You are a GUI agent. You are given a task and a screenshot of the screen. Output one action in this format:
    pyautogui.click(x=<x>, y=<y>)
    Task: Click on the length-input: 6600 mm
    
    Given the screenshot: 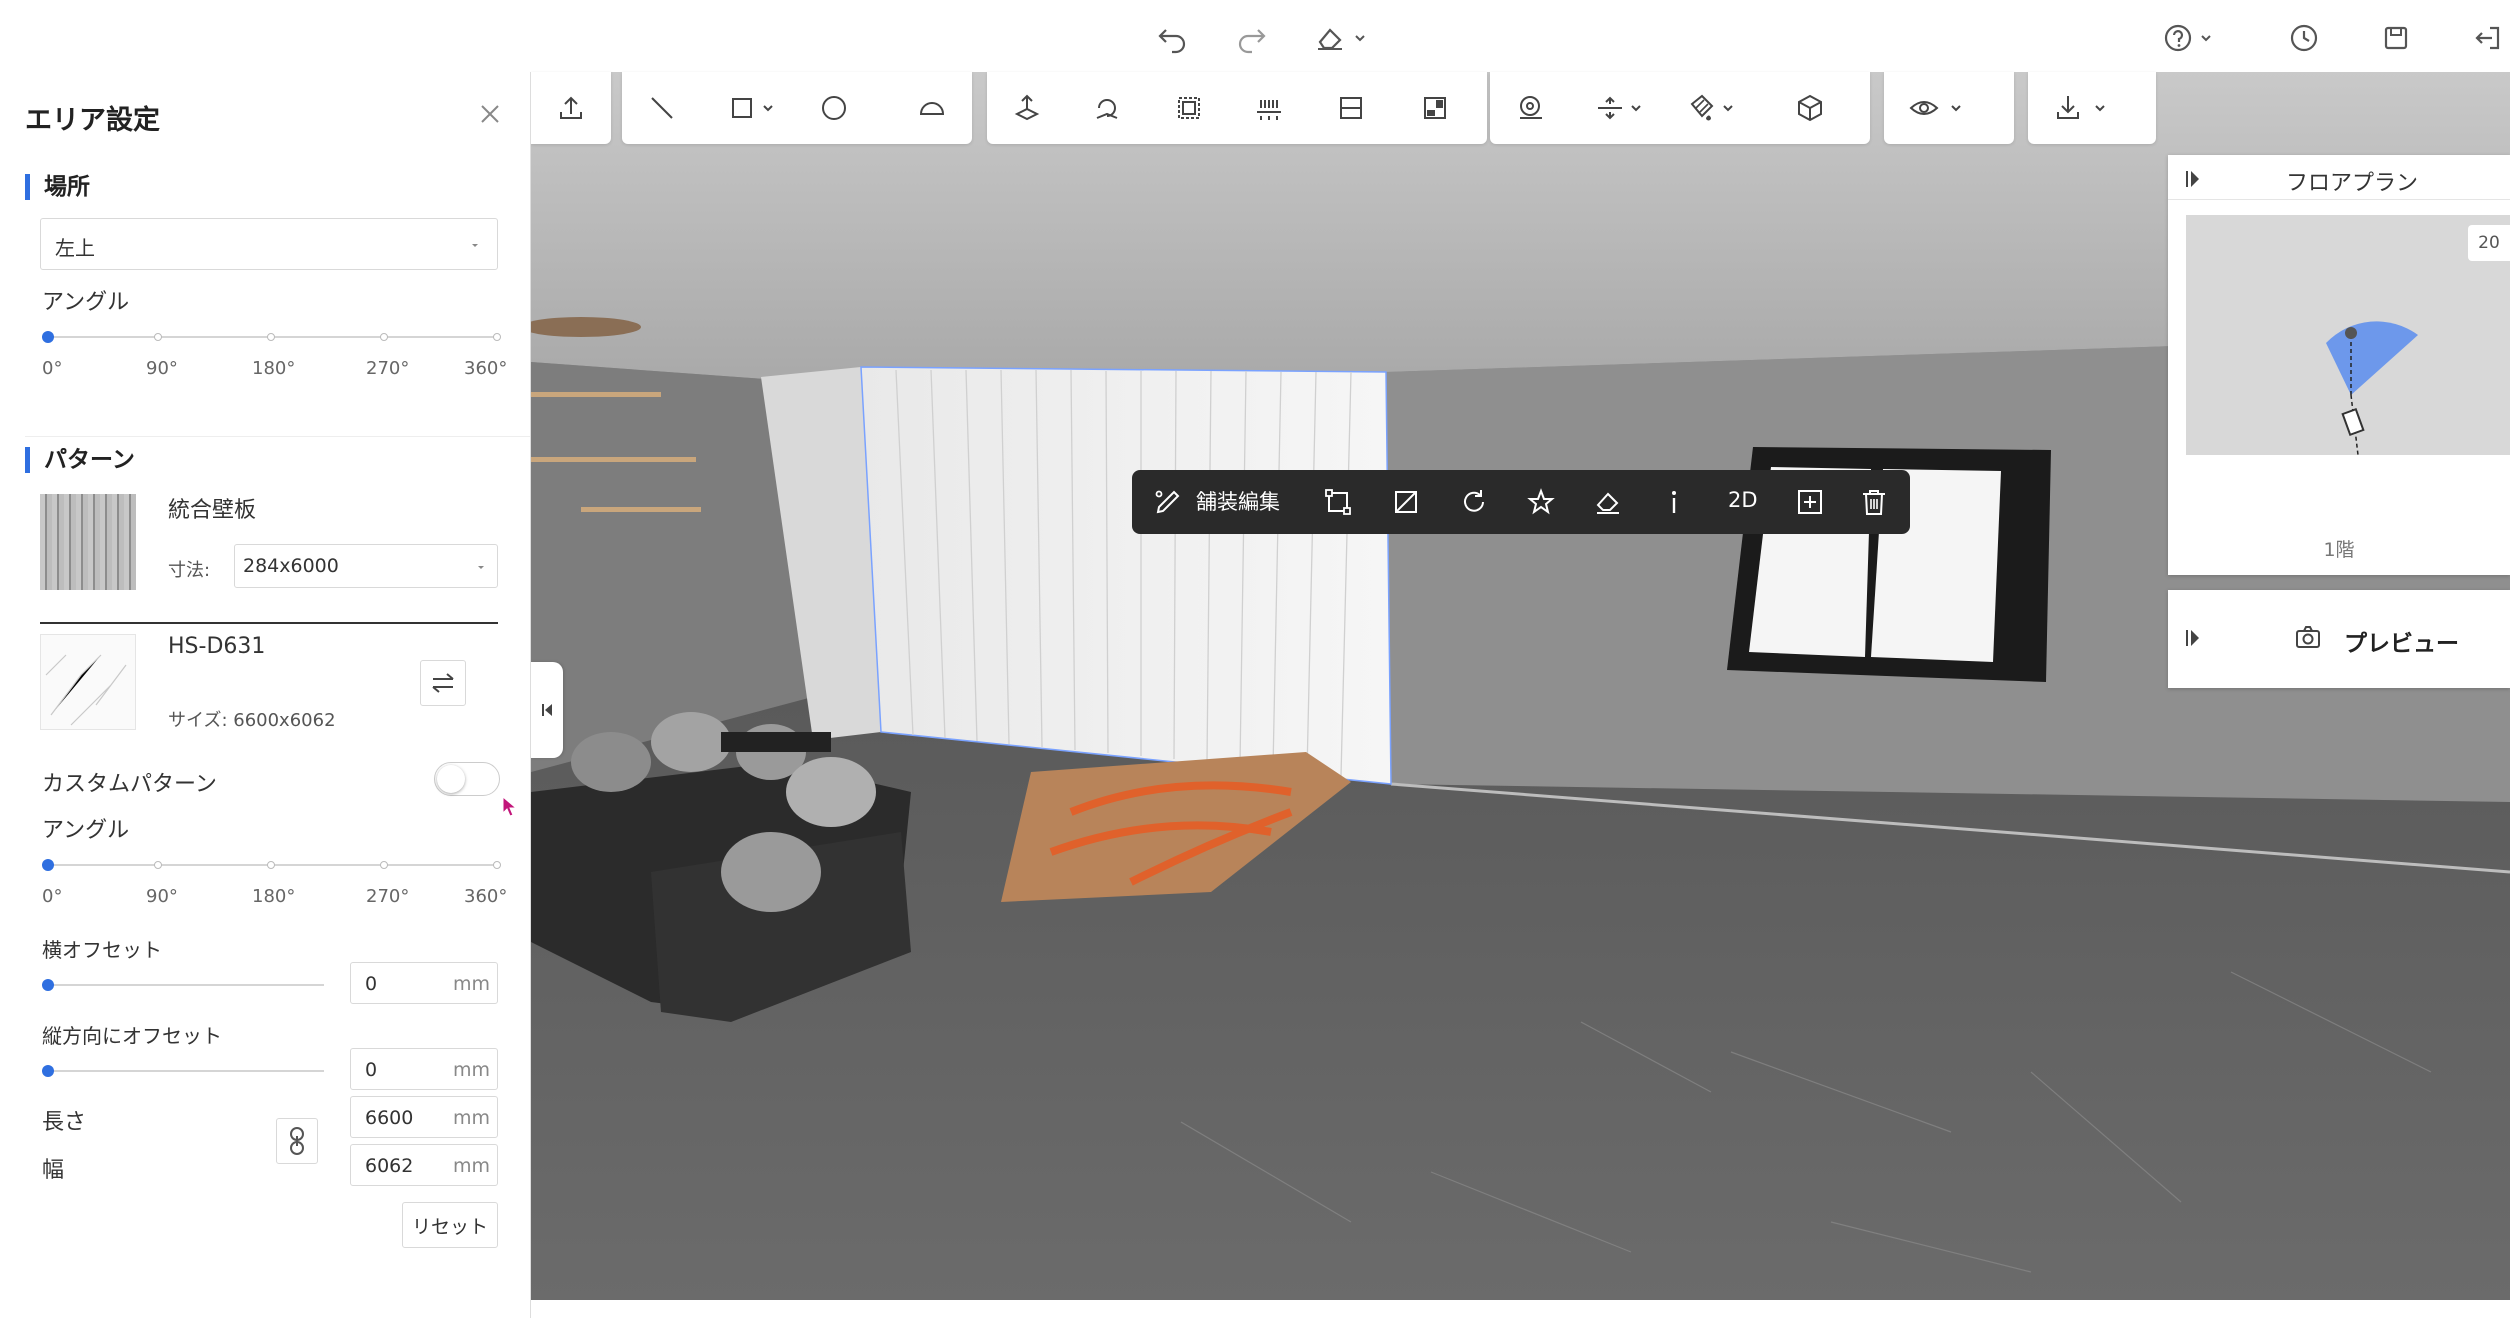 What is the action you would take?
    pyautogui.click(x=424, y=1117)
    